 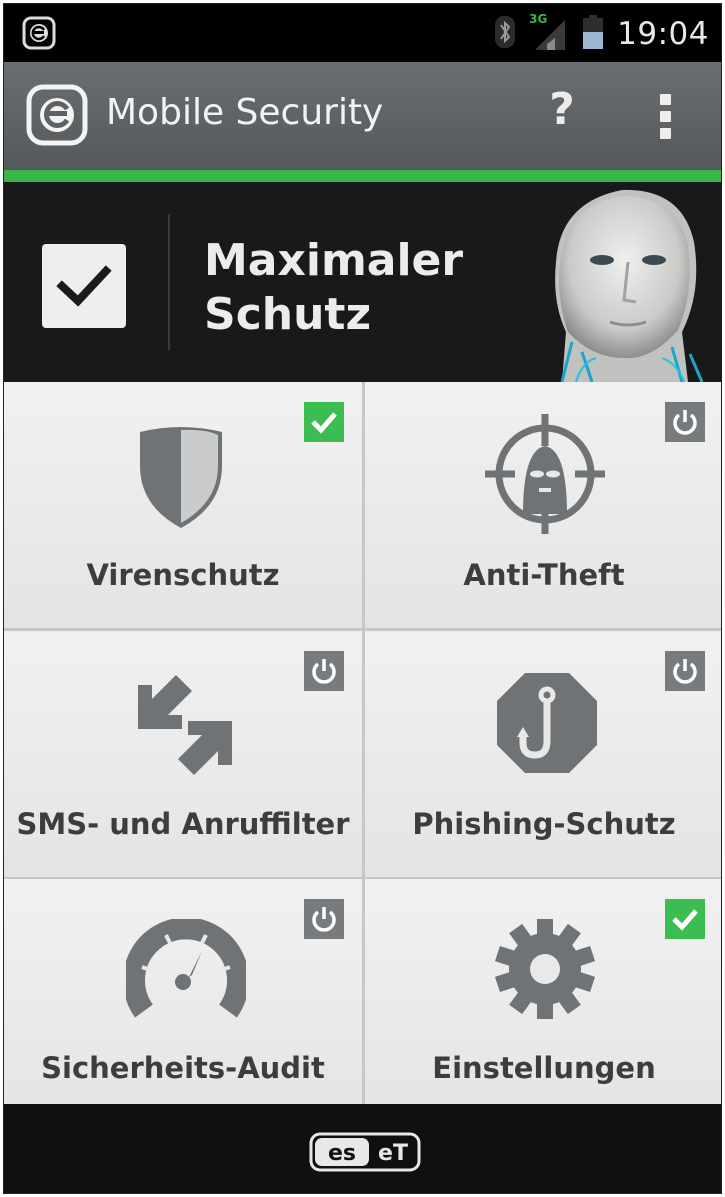 What do you see at coordinates (545, 971) in the screenshot?
I see `gear-icon` at bounding box center [545, 971].